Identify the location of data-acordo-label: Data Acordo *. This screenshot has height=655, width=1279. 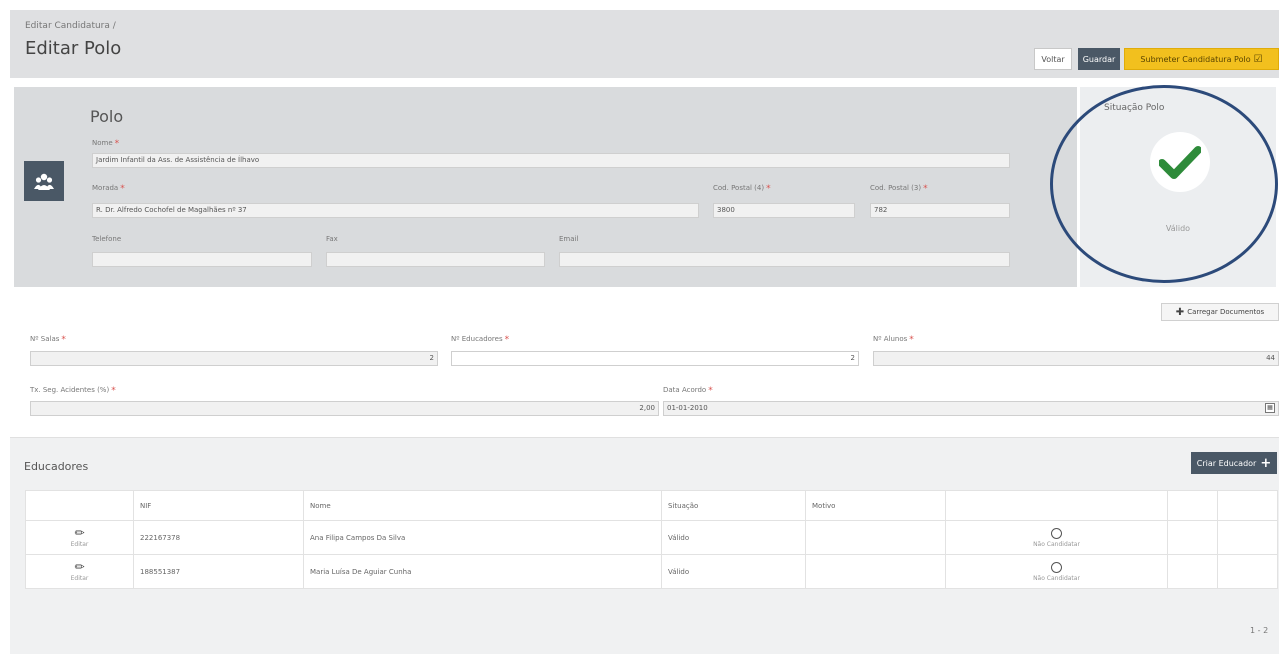
(688, 391).